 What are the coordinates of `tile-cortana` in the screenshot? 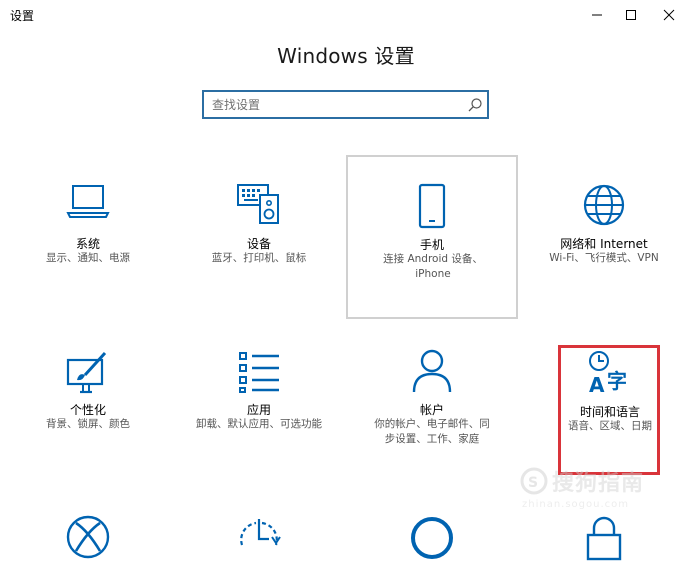 It's located at (432, 532).